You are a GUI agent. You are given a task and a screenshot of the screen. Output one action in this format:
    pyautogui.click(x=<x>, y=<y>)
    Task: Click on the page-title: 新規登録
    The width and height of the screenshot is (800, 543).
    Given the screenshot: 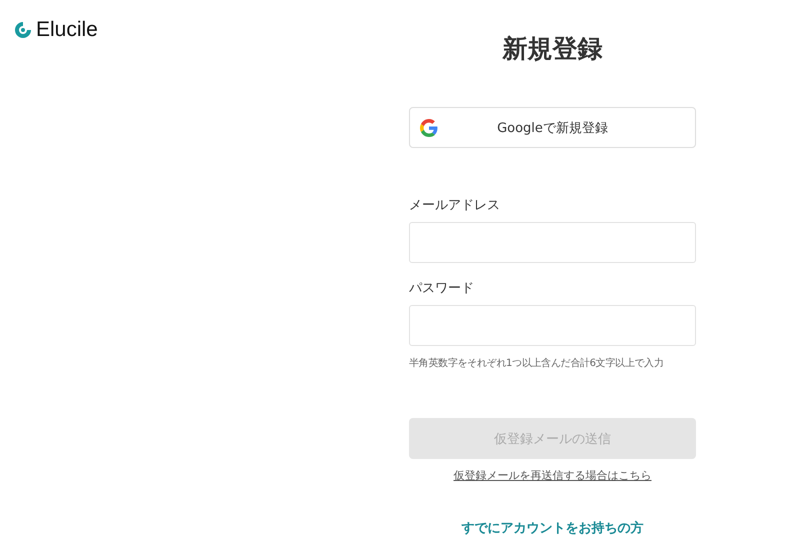 What is the action you would take?
    pyautogui.click(x=552, y=49)
    